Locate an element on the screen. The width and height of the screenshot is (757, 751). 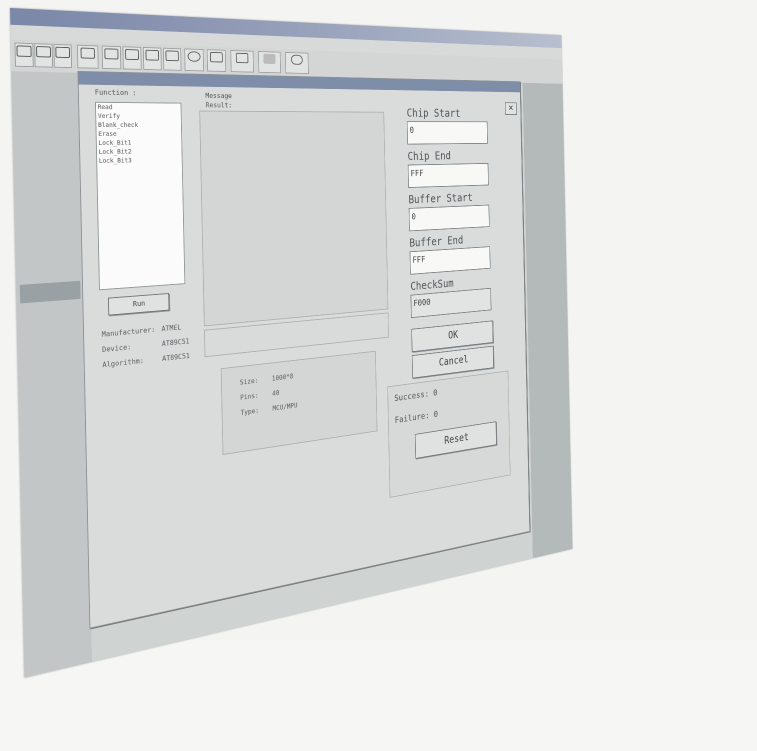
save-button is located at coordinates (44, 55).